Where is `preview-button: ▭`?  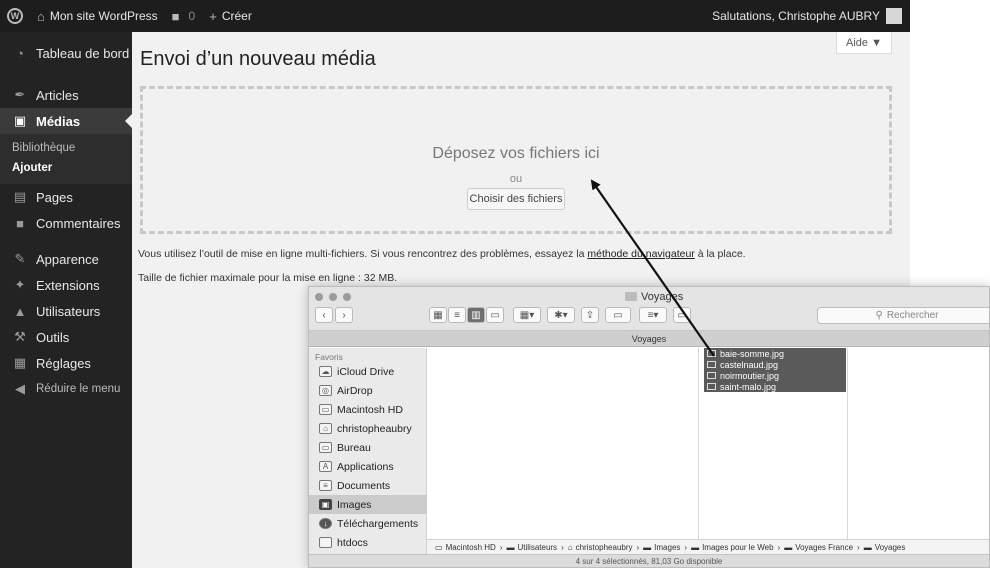 preview-button: ▭ is located at coordinates (682, 315).